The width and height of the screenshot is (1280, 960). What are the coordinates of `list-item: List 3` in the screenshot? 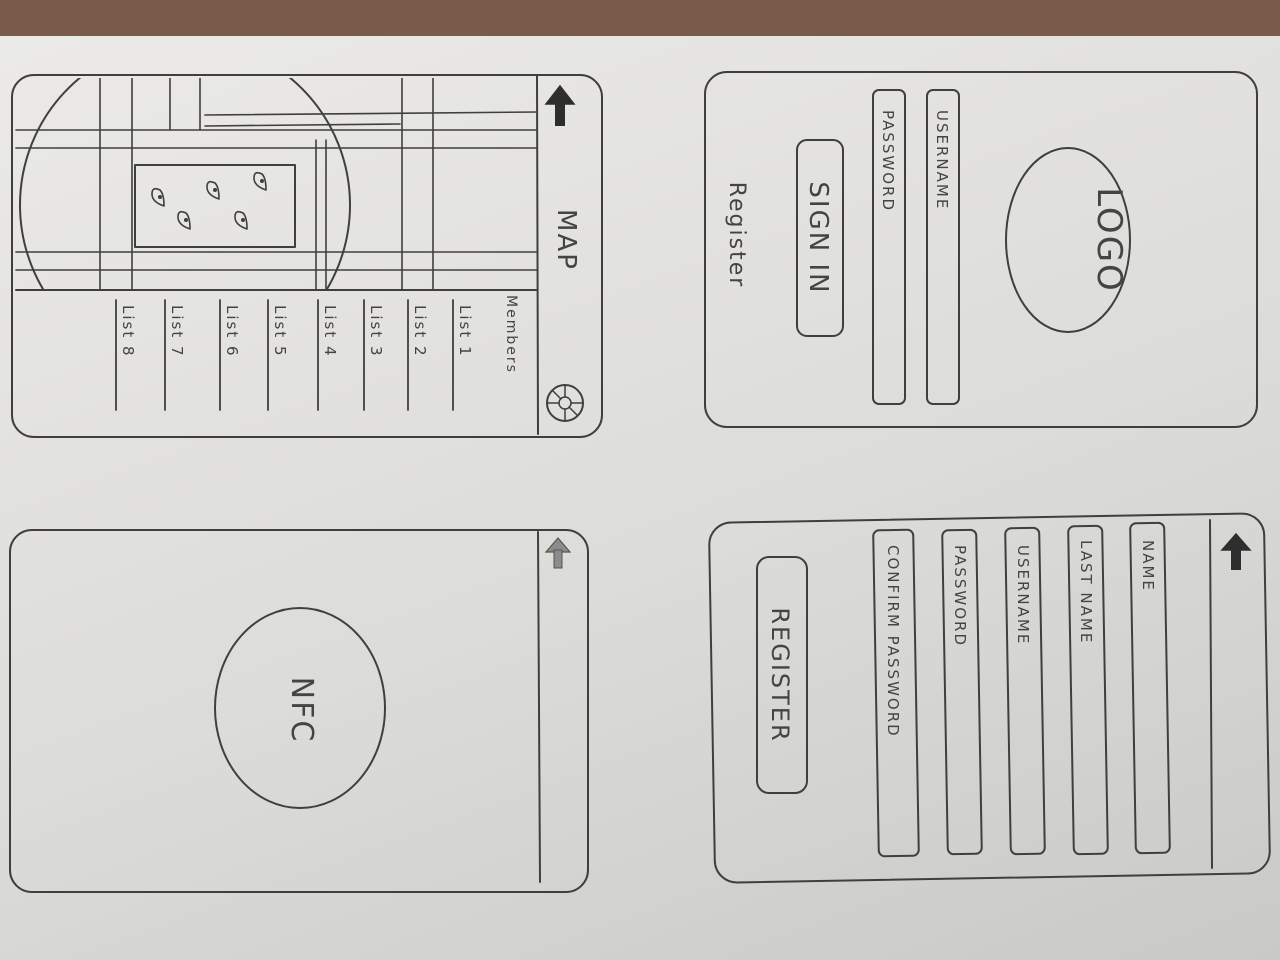 It's located at (374, 355).